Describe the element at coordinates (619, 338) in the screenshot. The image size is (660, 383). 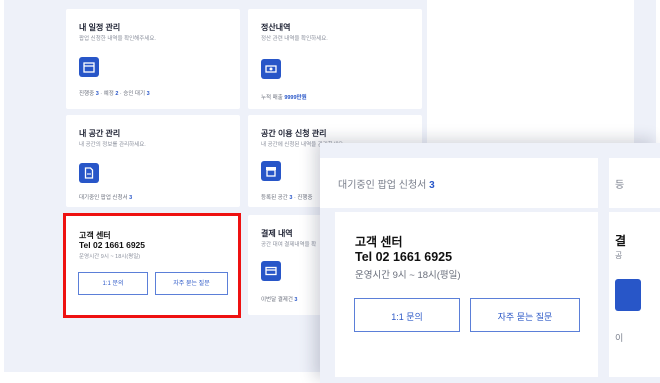
I see `peek-stat: 이` at that location.